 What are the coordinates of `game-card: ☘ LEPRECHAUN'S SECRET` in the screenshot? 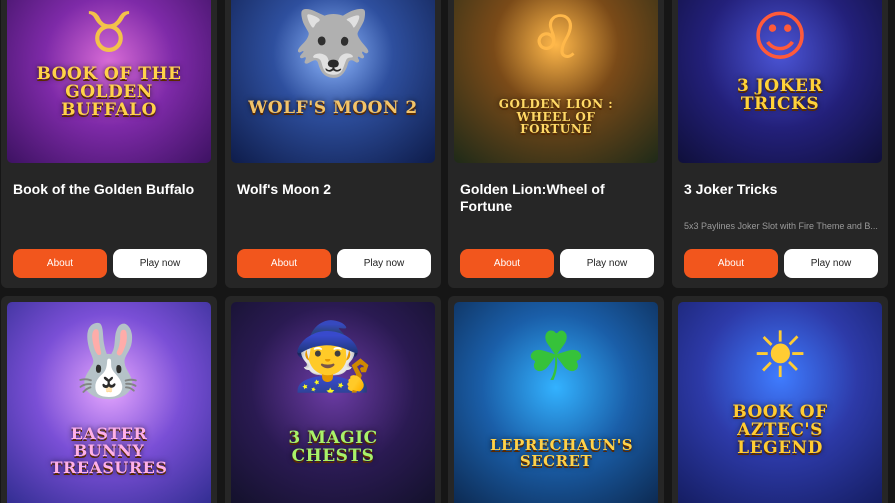 It's located at (556, 399).